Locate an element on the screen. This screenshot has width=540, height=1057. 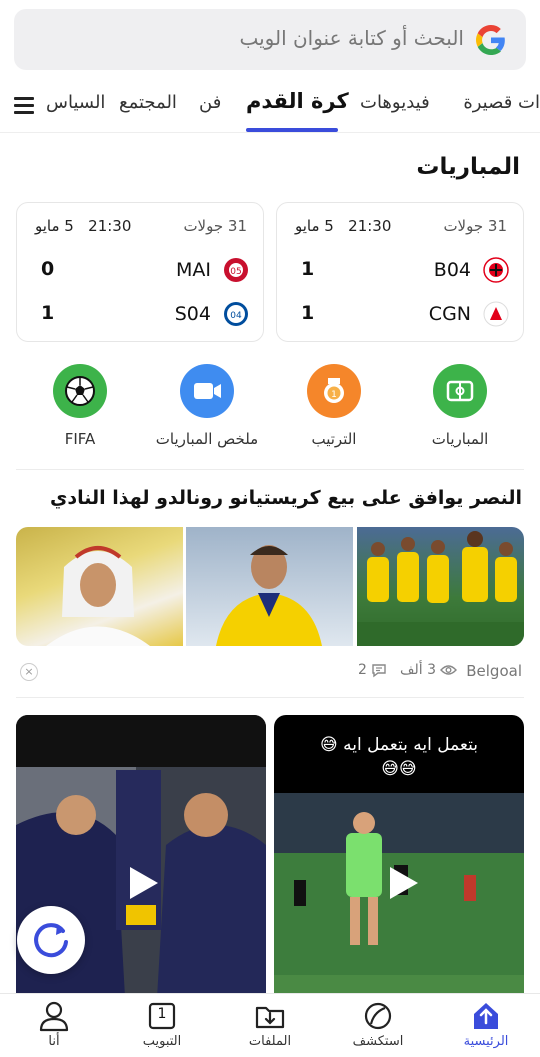
search-placeholder: البحث أو كتابة عنوان الويب is located at coordinates (351, 38).